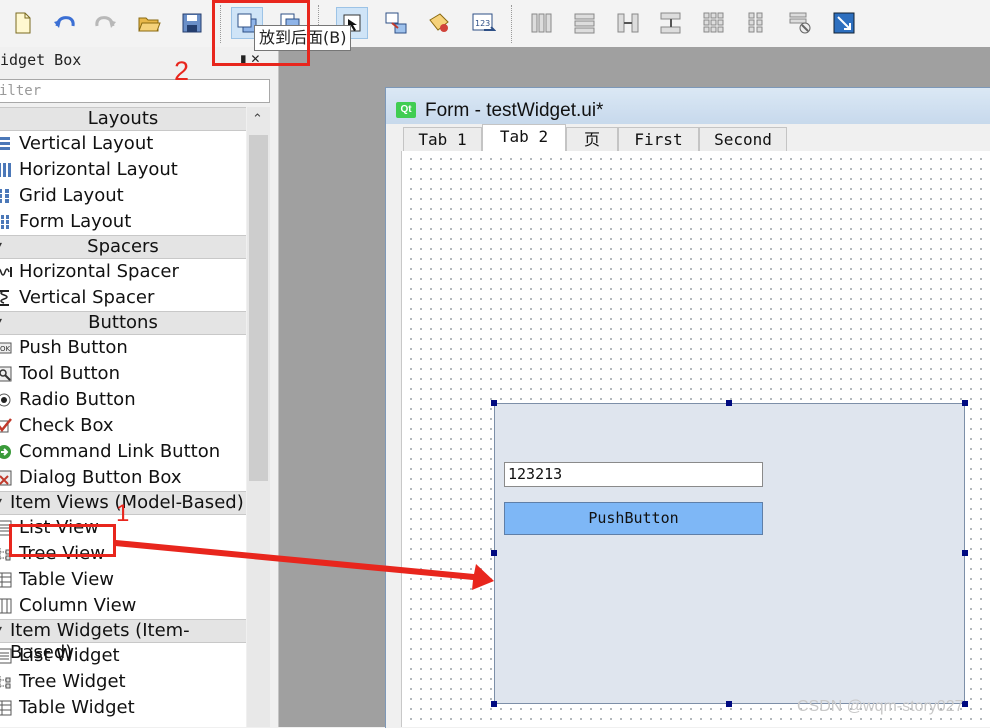 Image resolution: width=990 pixels, height=728 pixels. Describe the element at coordinates (633, 518) in the screenshot. I see `push-button: PushButton` at that location.